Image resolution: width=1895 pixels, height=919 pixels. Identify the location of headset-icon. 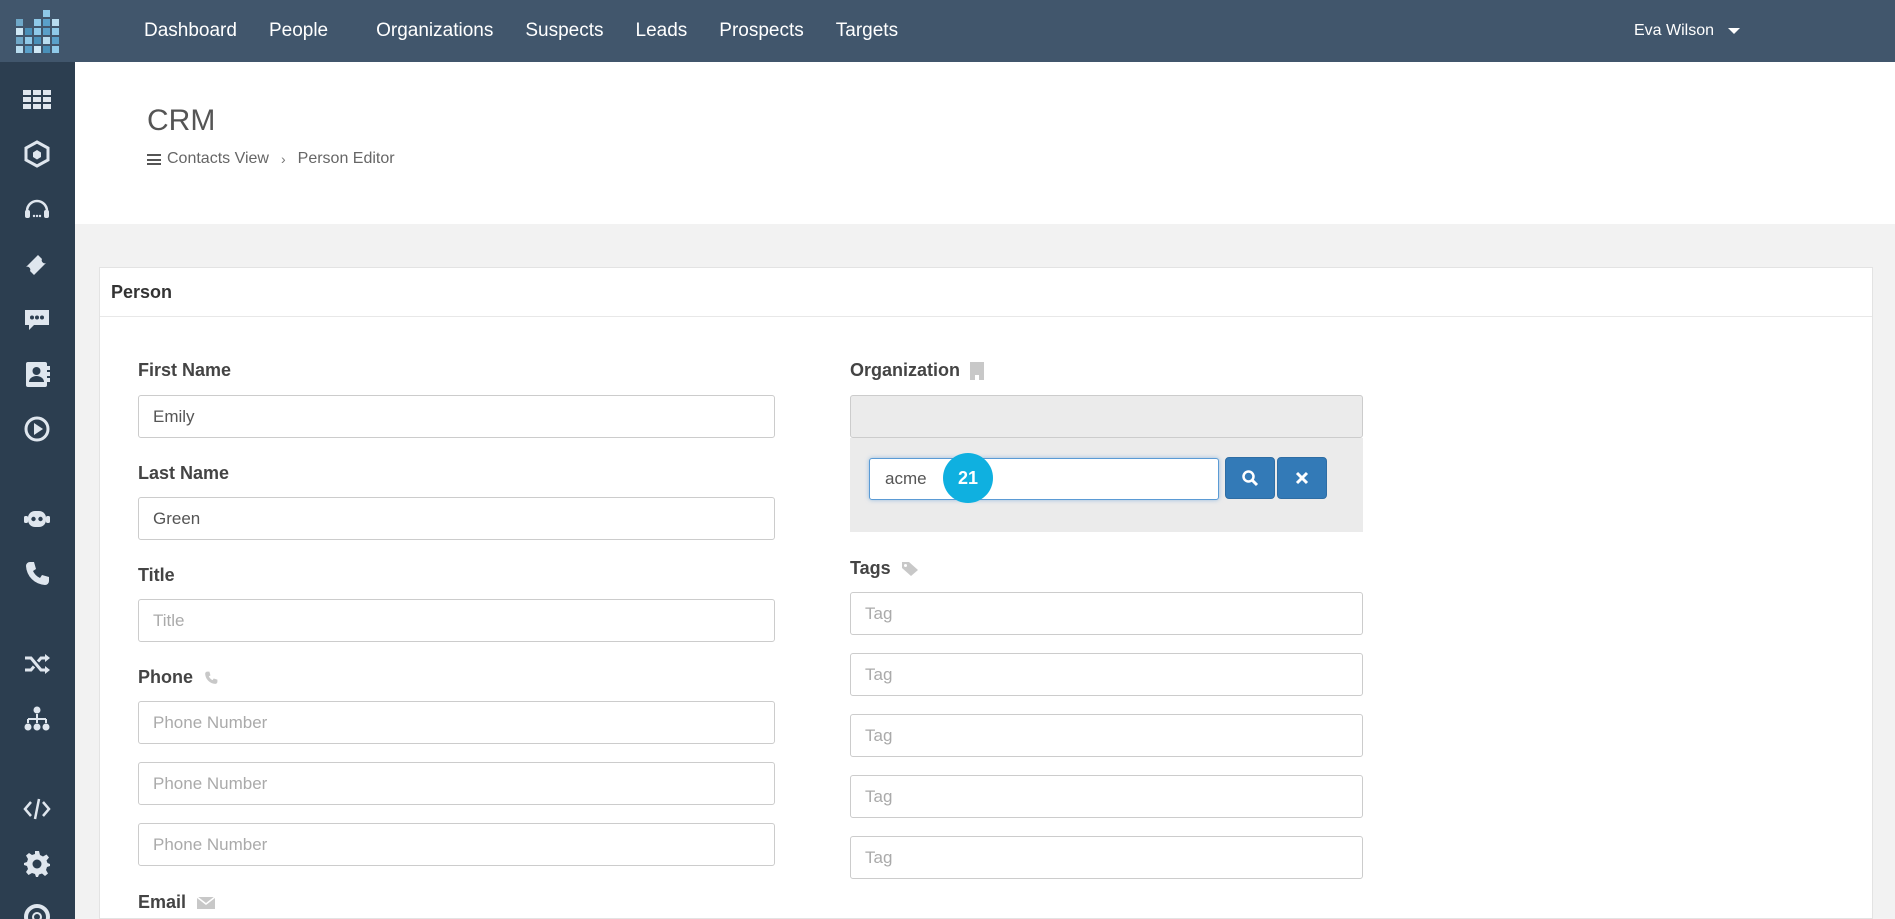
(37, 209).